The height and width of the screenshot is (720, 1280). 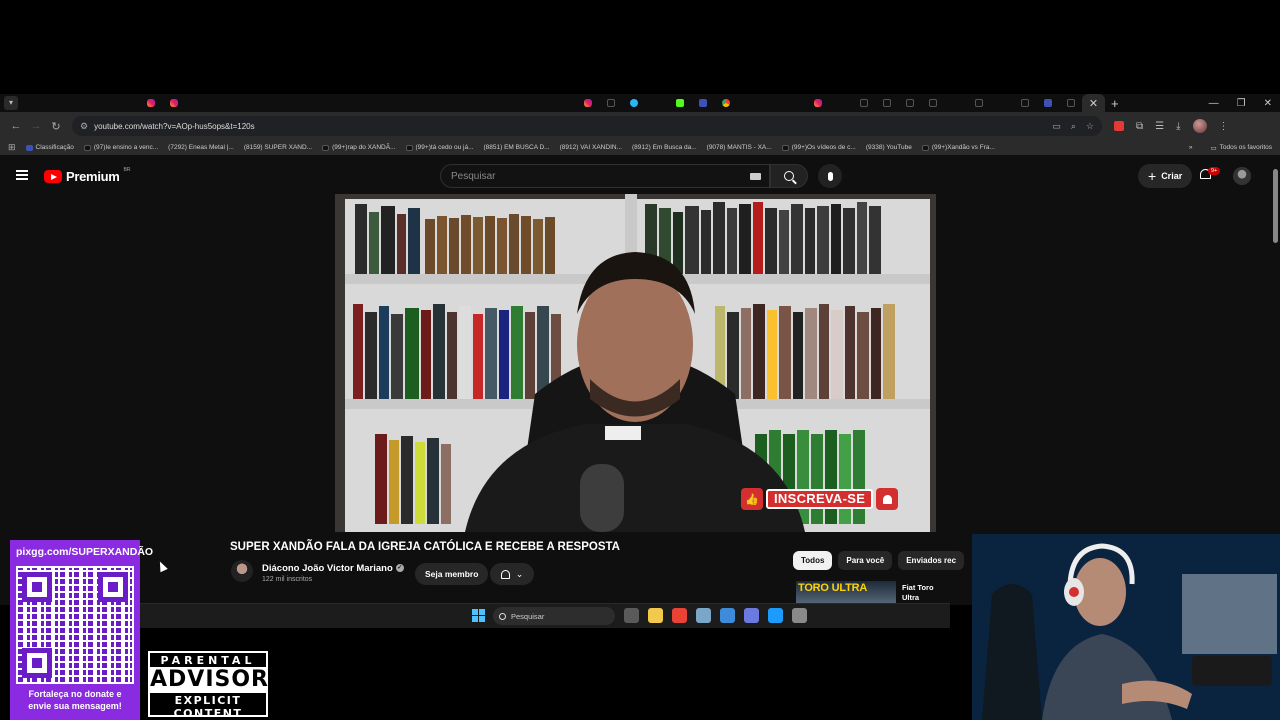 I want to click on search-button, so click(x=789, y=176).